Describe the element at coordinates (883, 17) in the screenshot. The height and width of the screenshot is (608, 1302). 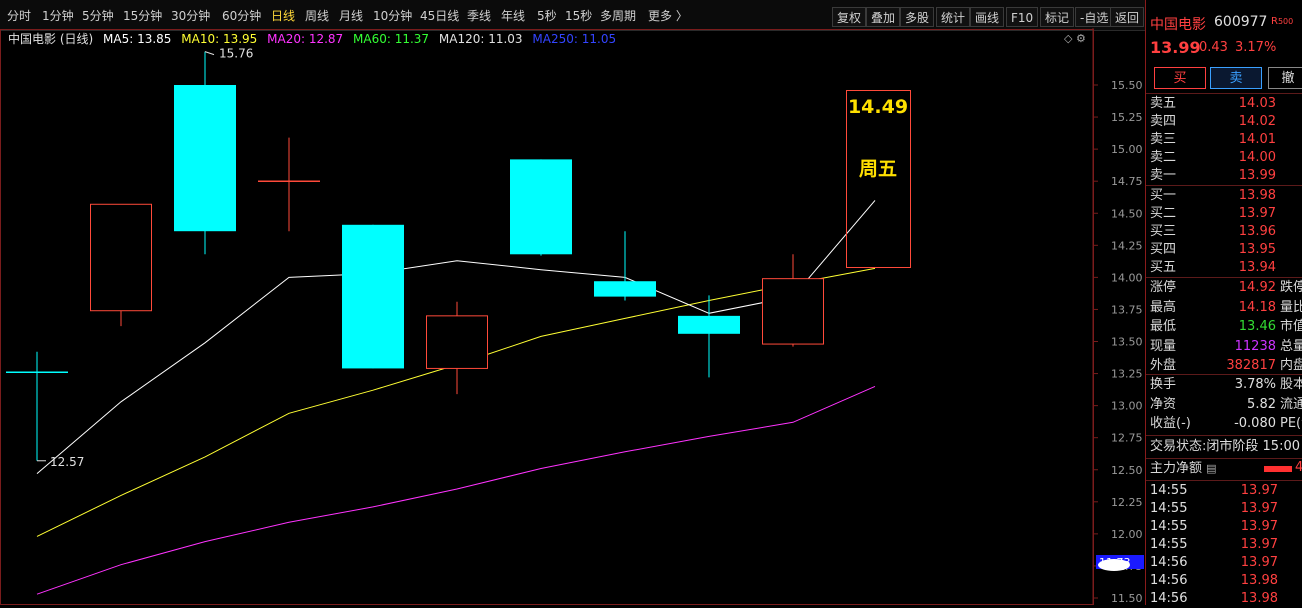
I see `overlay-button: 叠加` at that location.